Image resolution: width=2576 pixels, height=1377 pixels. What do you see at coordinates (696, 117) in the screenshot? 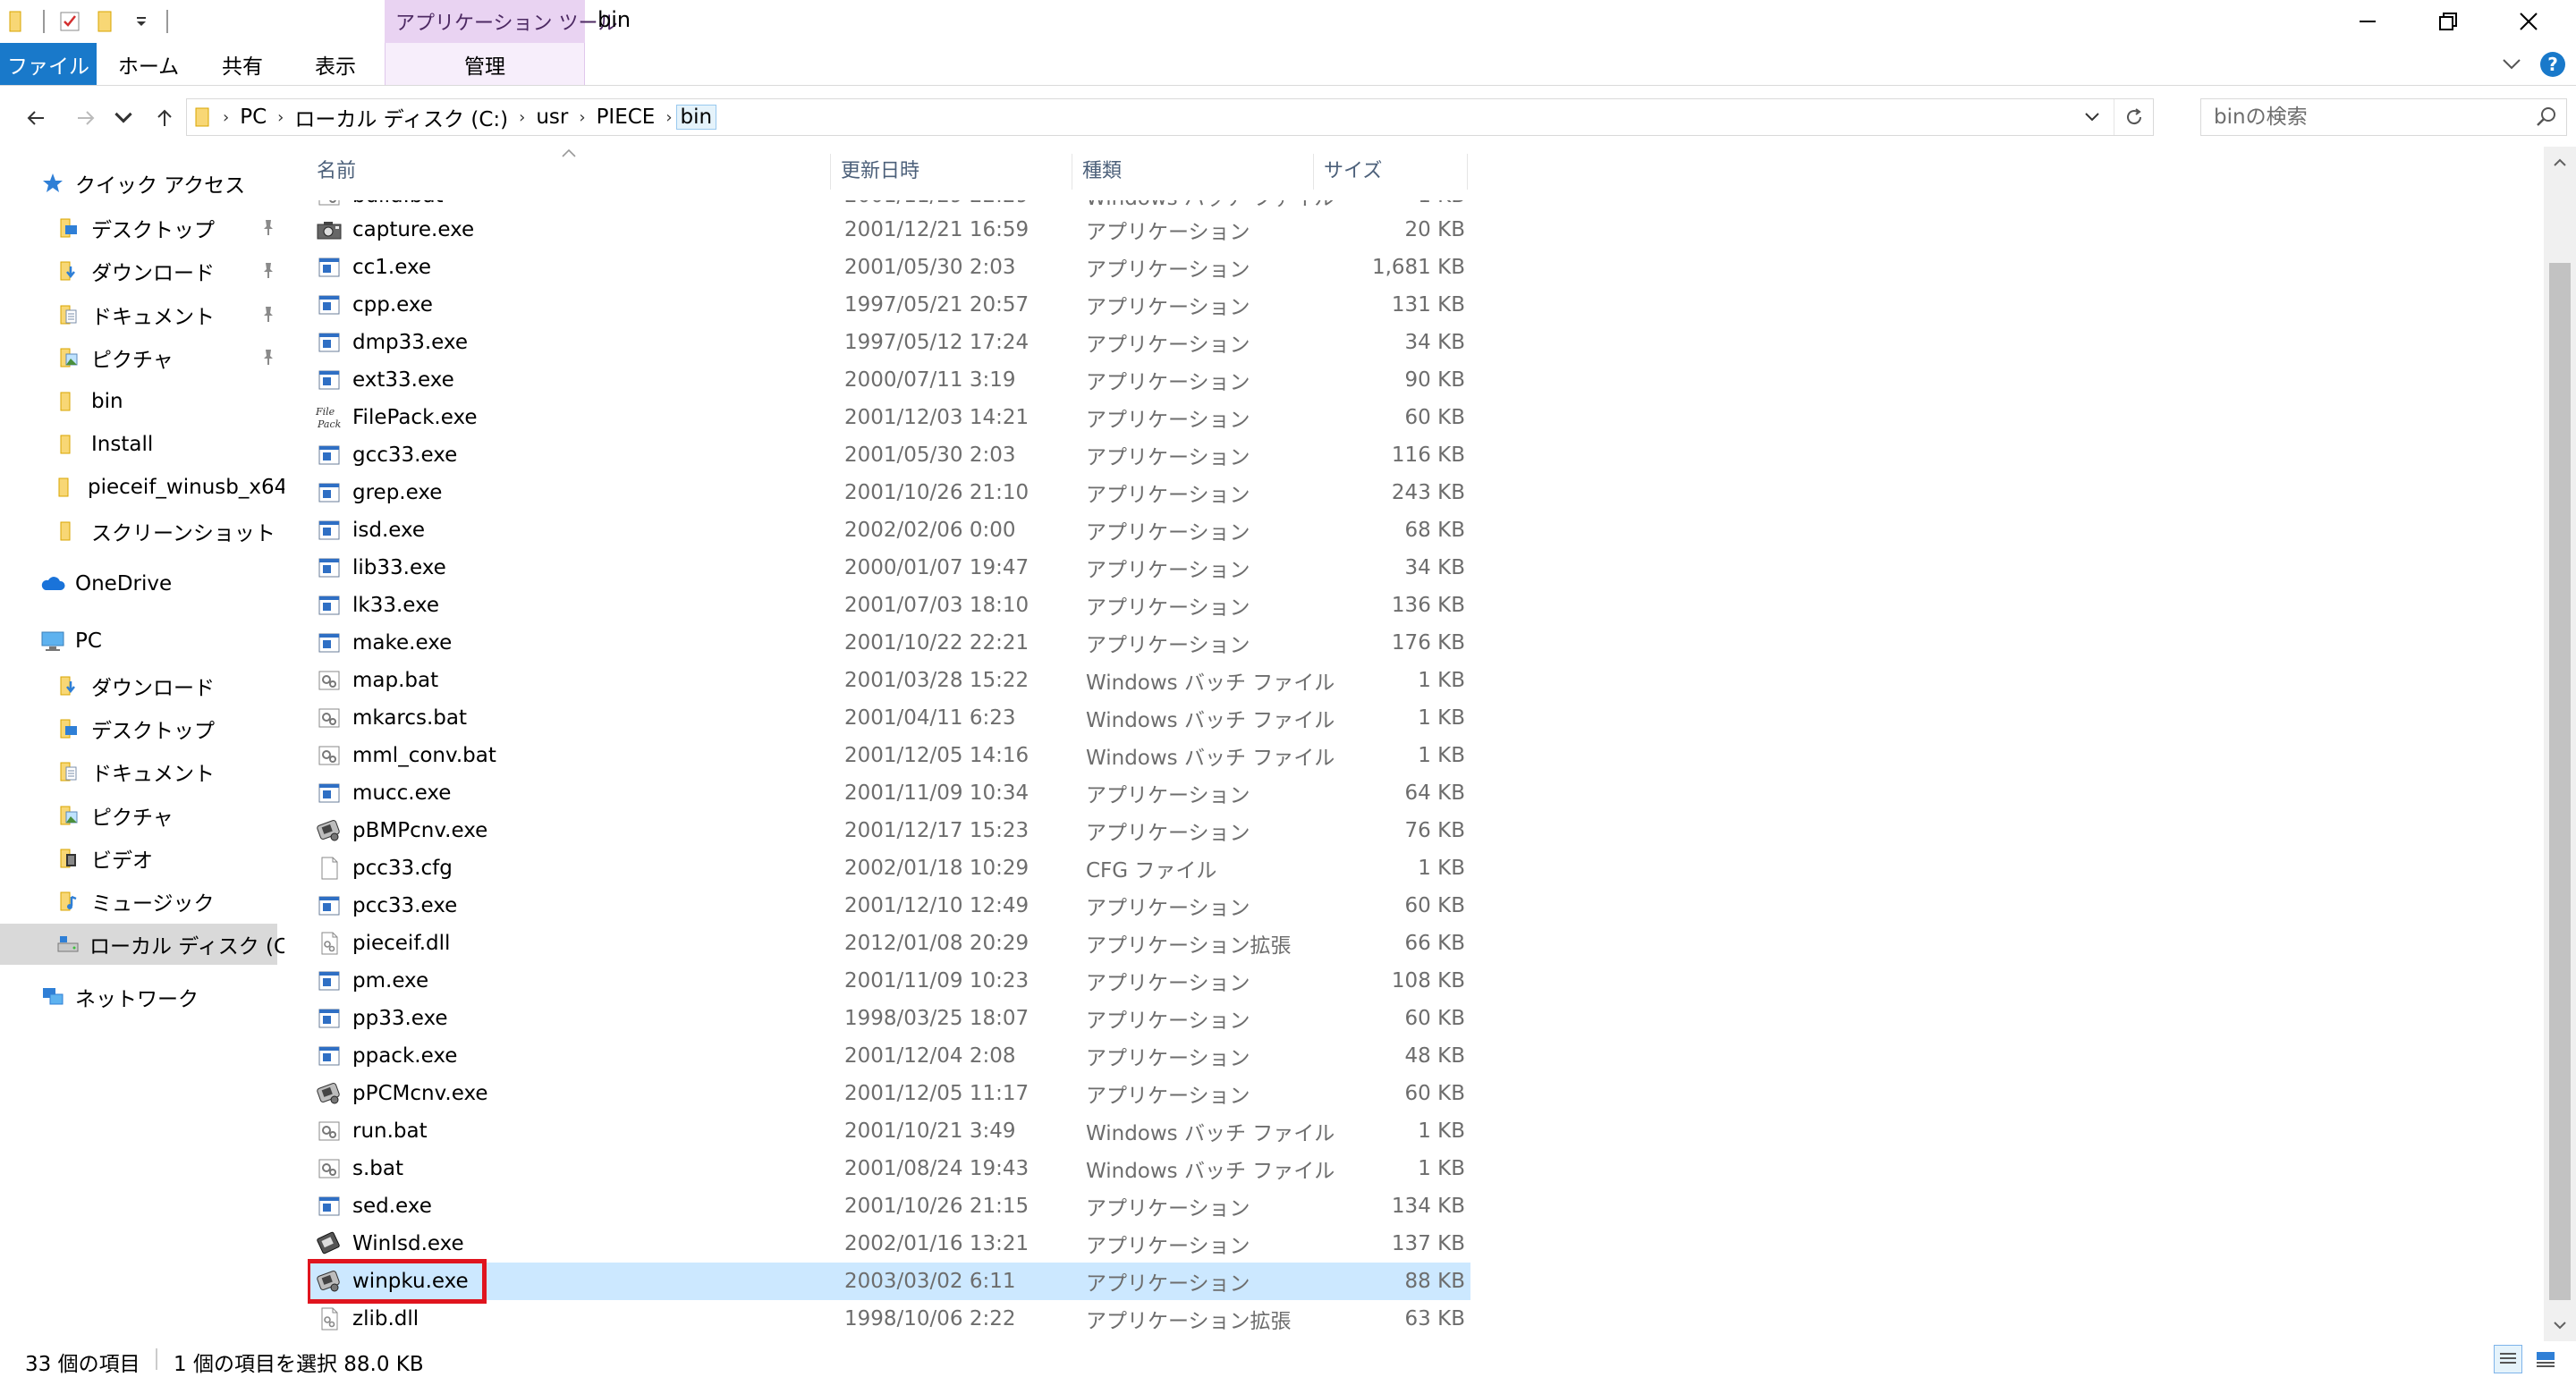
I see `breadcrumb-bin: bin` at bounding box center [696, 117].